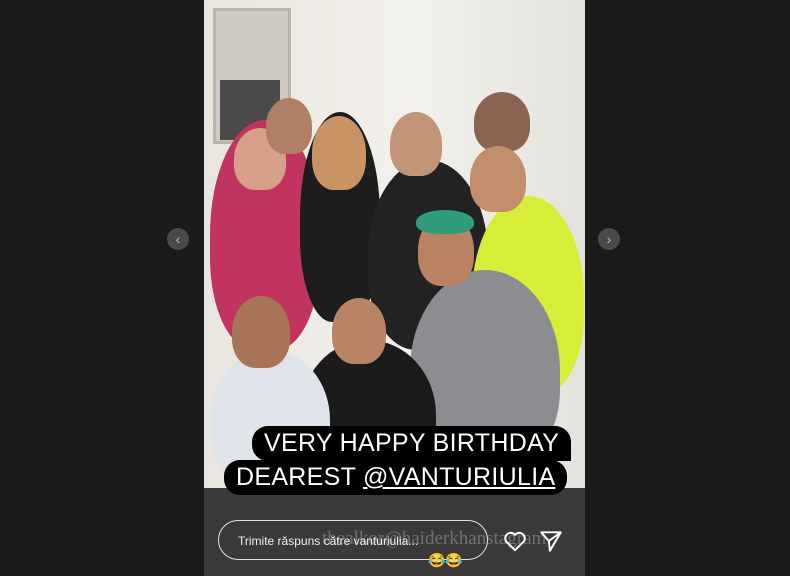  Describe the element at coordinates (299, 477) in the screenshot. I see `caption-prefix: DEAREST` at that location.